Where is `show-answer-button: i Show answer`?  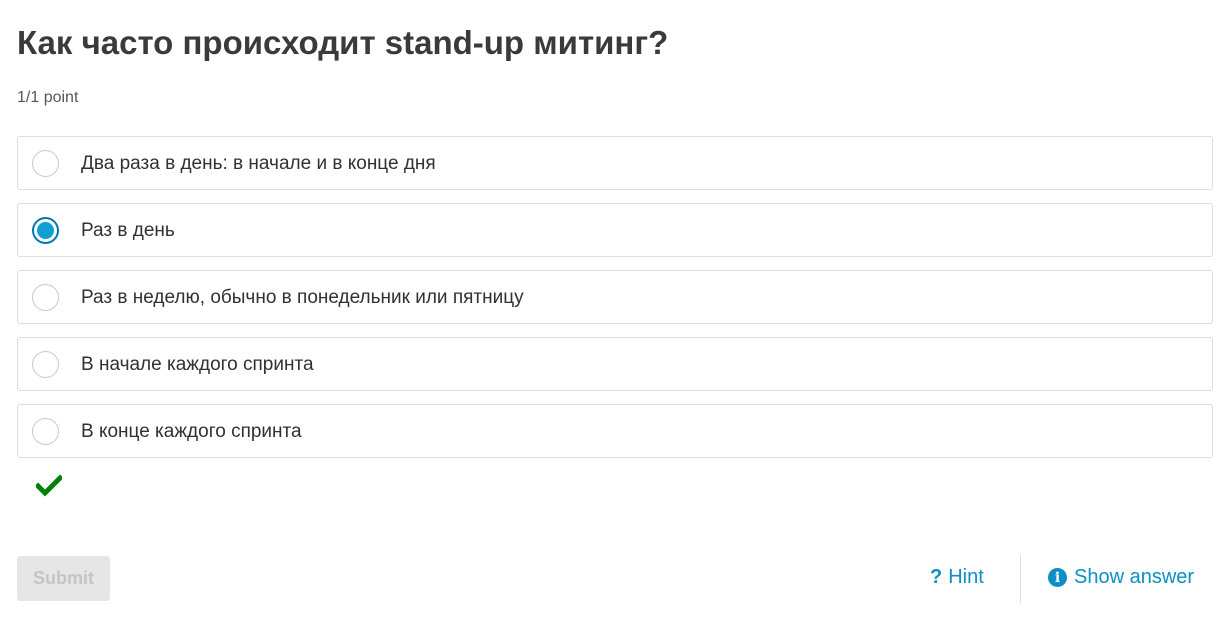
show-answer-button: i Show answer is located at coordinates (1121, 577).